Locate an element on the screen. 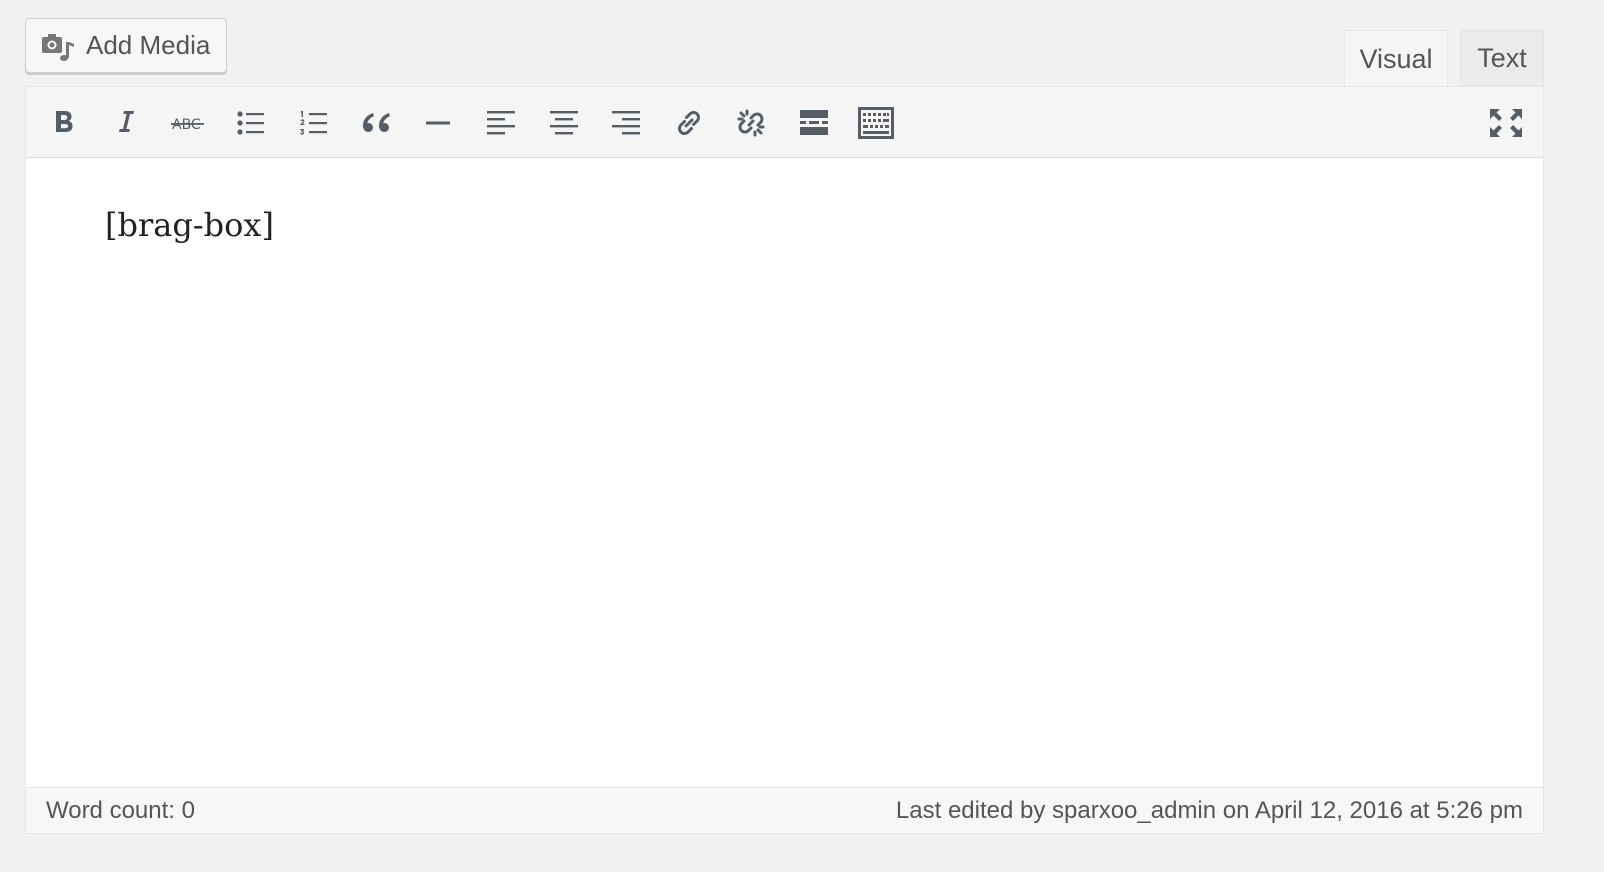 The width and height of the screenshot is (1604, 872). horizontal-line-button is located at coordinates (438, 123).